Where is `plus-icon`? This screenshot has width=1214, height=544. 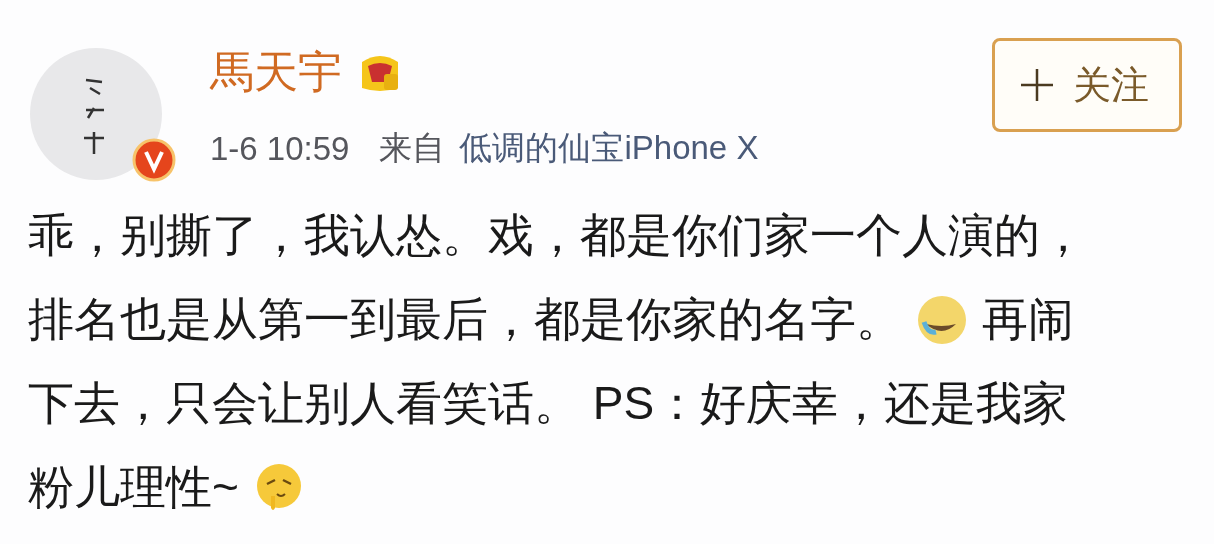
plus-icon is located at coordinates (1037, 85).